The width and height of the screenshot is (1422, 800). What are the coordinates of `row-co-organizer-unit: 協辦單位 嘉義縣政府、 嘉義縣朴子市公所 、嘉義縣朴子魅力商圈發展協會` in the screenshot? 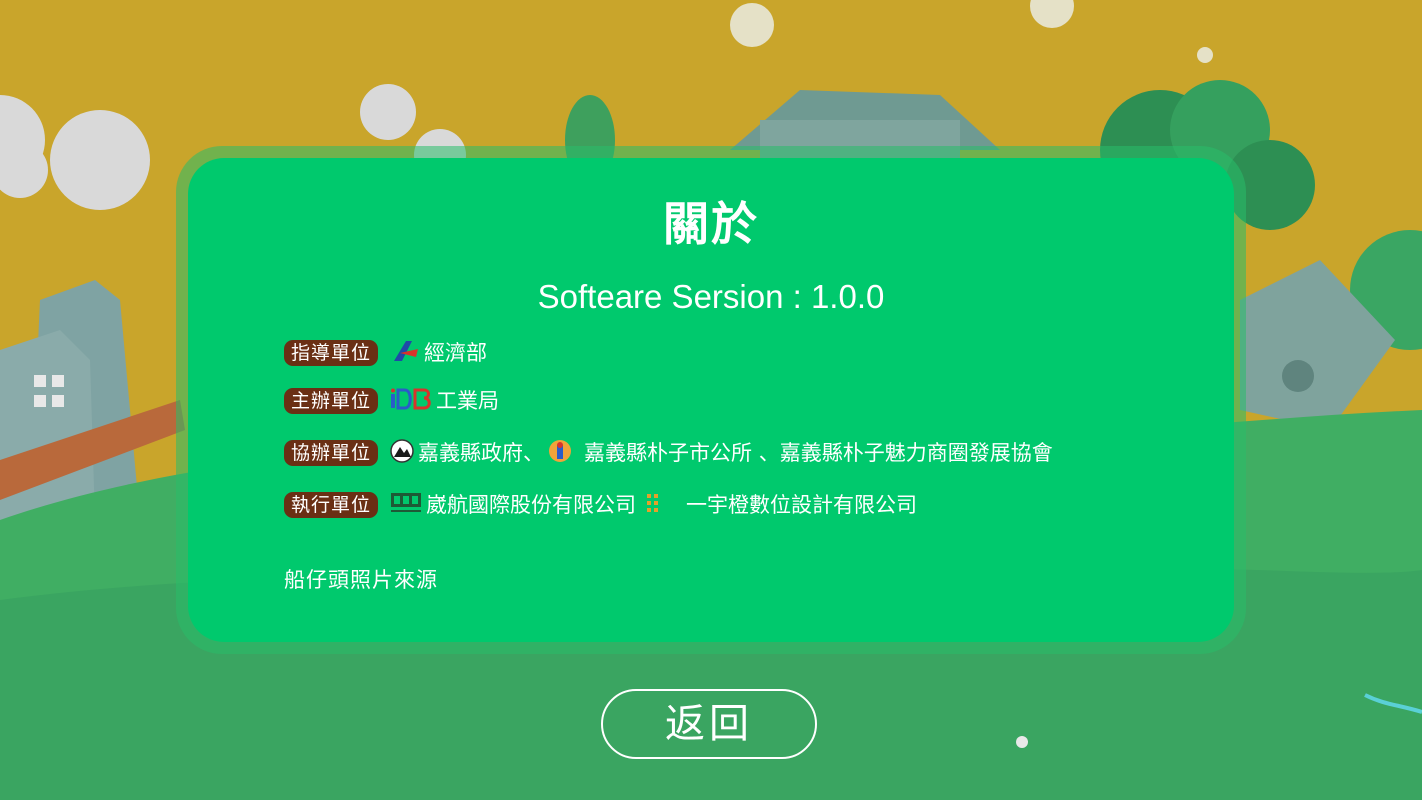 It's located at (668, 453).